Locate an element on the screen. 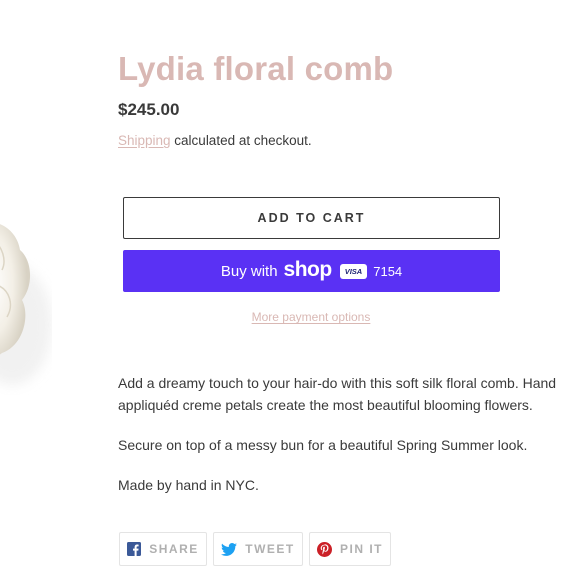 Image resolution: width=580 pixels, height=580 pixels. share-facebook-button: SHARE is located at coordinates (163, 549).